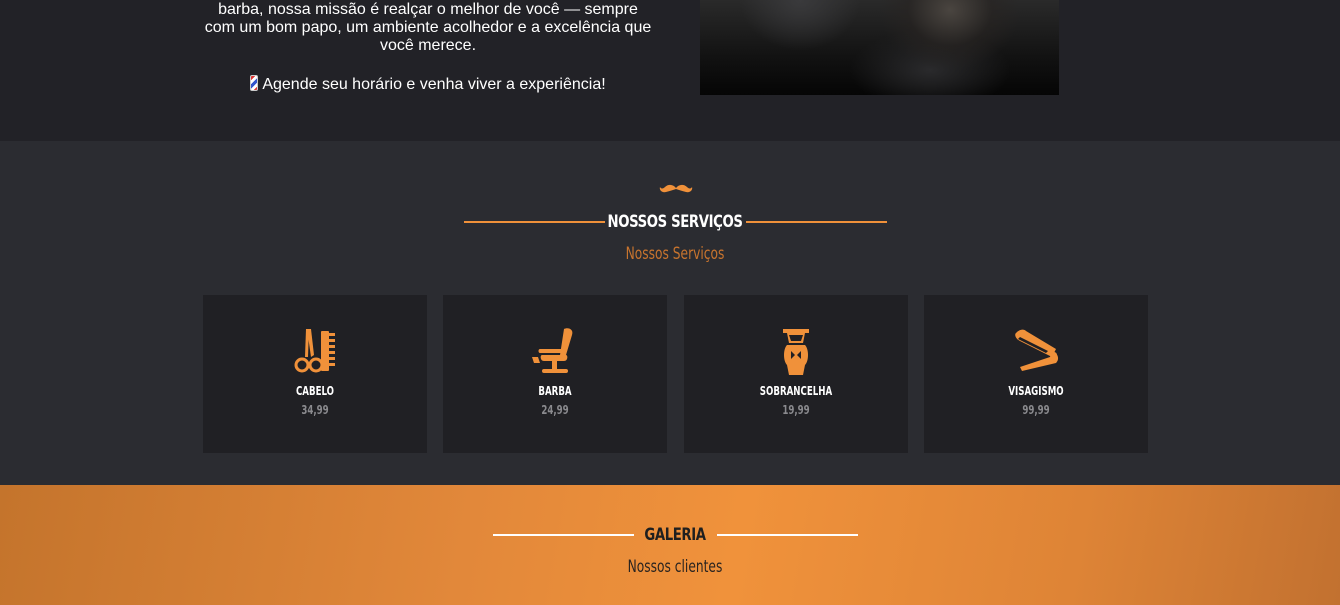 This screenshot has width=1340, height=605. I want to click on about-line-3: você merece., so click(428, 45).